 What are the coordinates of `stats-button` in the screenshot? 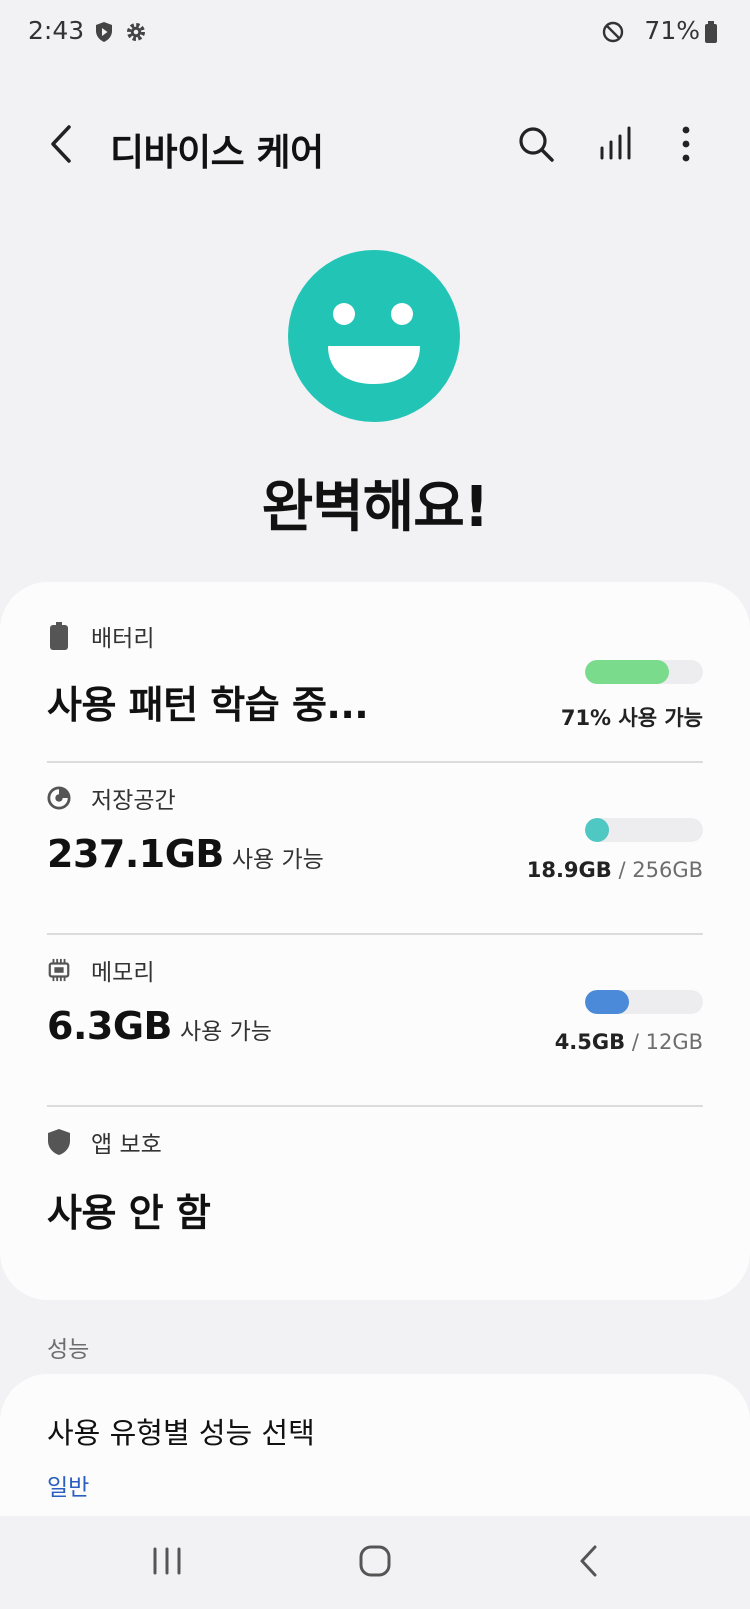 It's located at (616, 146).